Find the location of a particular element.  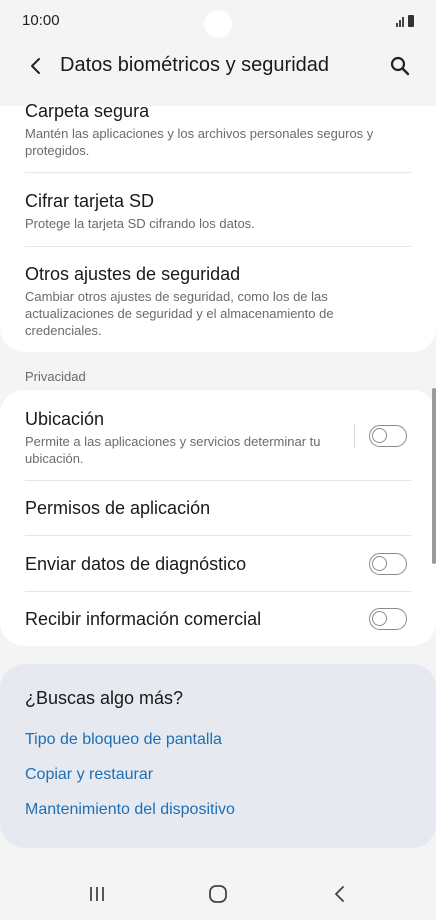

privacy-section-header: Privacidad is located at coordinates (55, 376).